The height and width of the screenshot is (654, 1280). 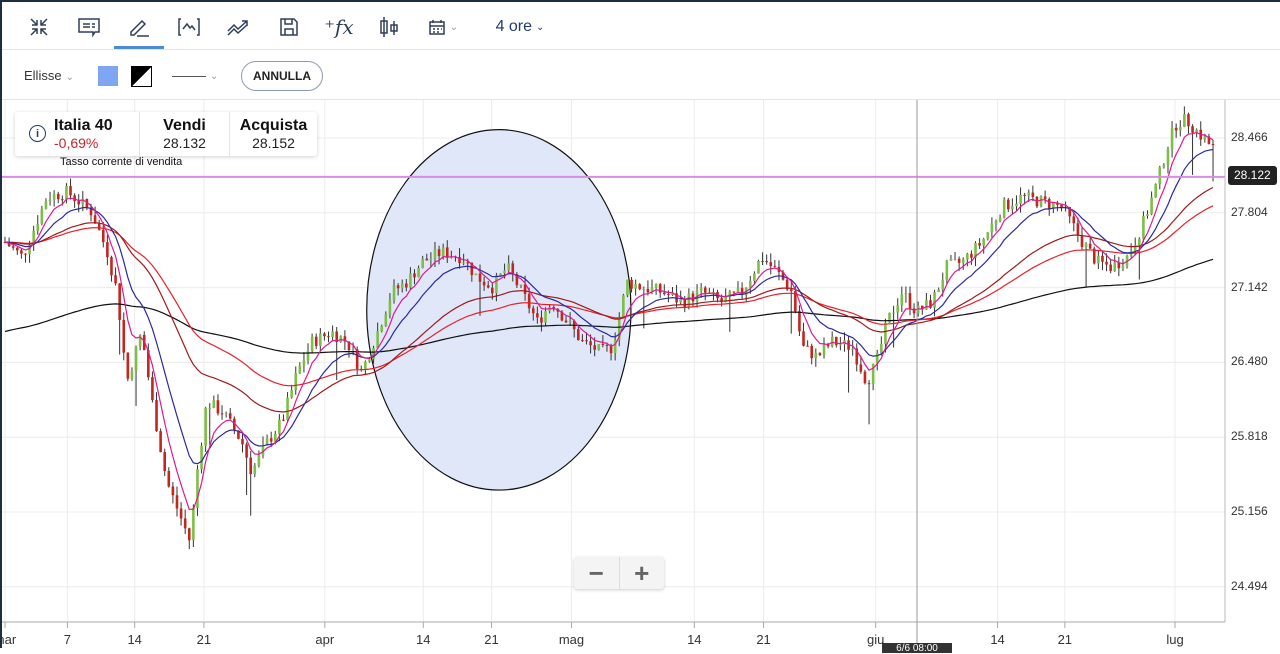 What do you see at coordinates (520, 27) in the screenshot?
I see `timeframe-dropdown: 4 ore ⌄` at bounding box center [520, 27].